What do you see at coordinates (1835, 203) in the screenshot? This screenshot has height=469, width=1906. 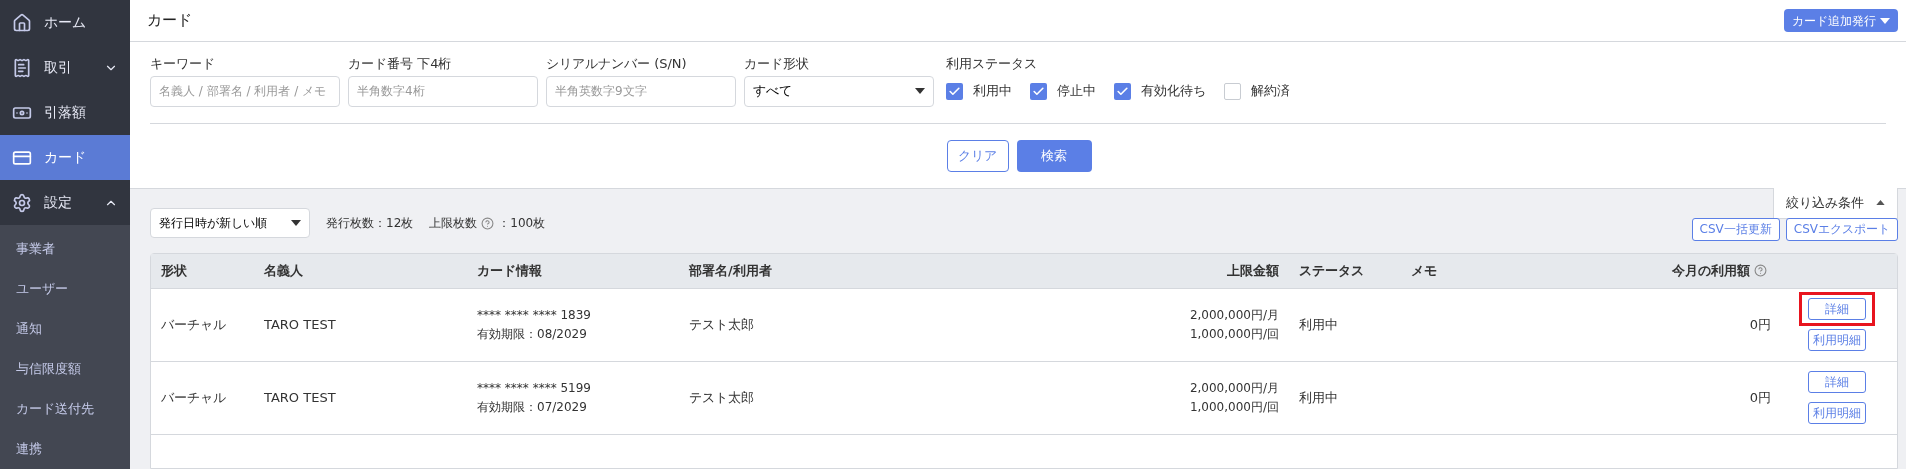 I see `filter-toggle-tab: 絞り込み条件` at bounding box center [1835, 203].